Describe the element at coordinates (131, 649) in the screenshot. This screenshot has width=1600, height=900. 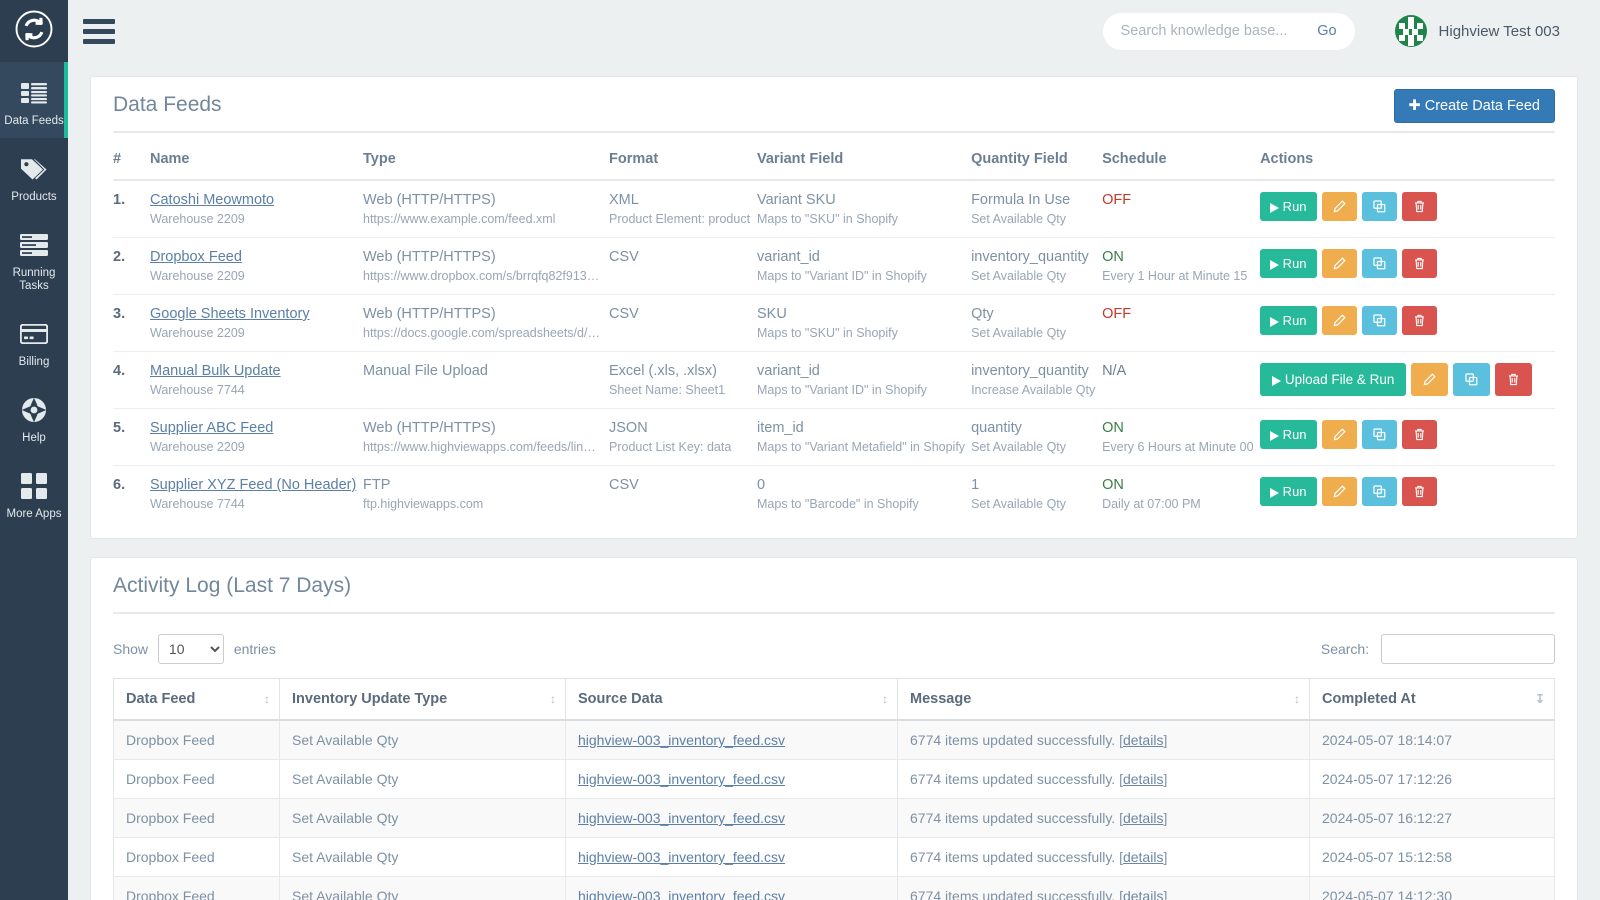
I see `show-label: Show` at that location.